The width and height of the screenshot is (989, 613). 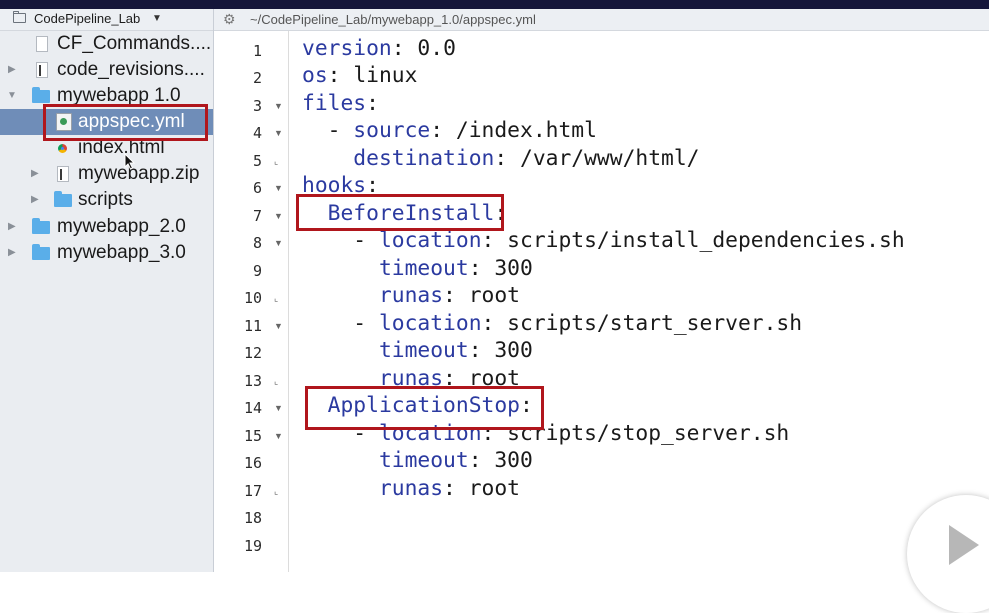 I want to click on code-line: - location: scripts/stop_server.sh, so click(x=545, y=433).